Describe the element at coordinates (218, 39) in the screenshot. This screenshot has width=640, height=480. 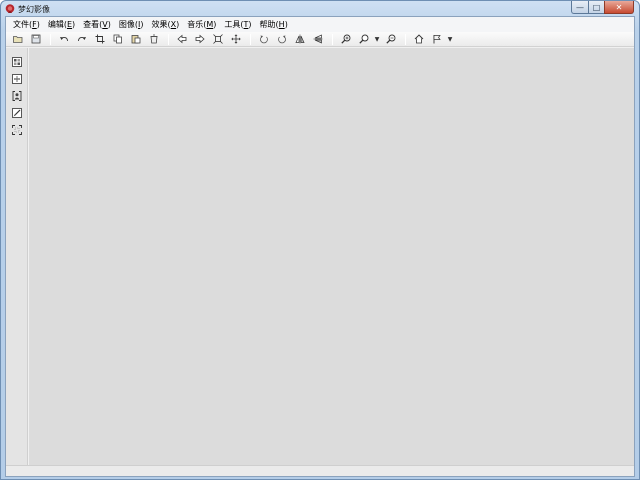
I see `fit-window-icon` at that location.